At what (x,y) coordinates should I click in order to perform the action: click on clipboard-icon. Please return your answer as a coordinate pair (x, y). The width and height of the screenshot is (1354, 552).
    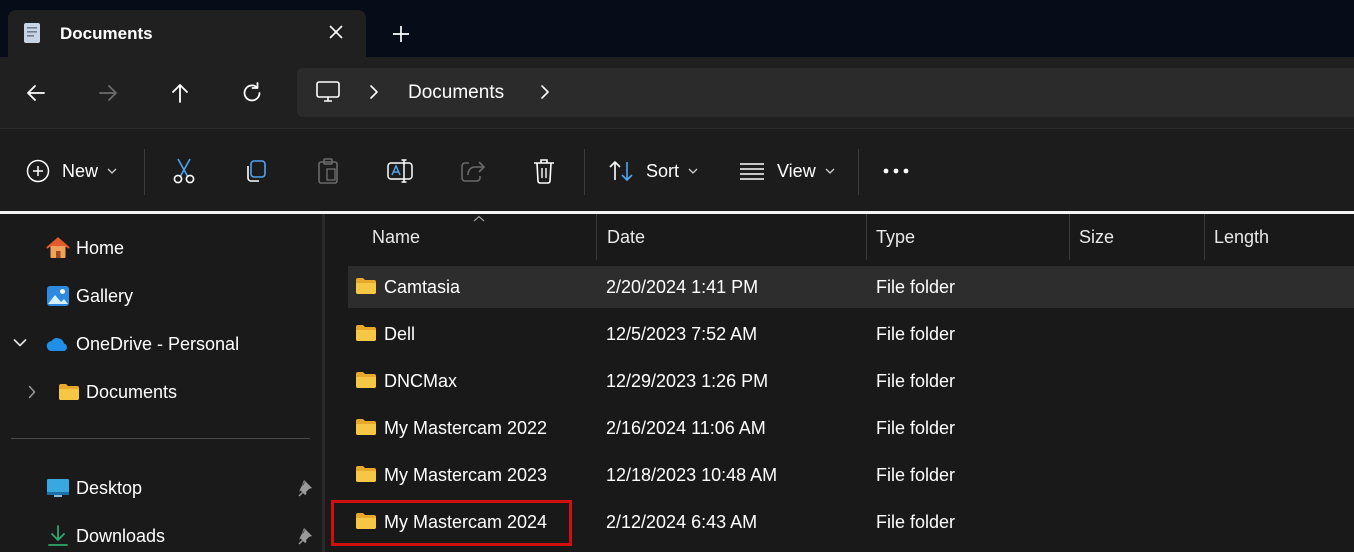
    Looking at the image, I should click on (328, 171).